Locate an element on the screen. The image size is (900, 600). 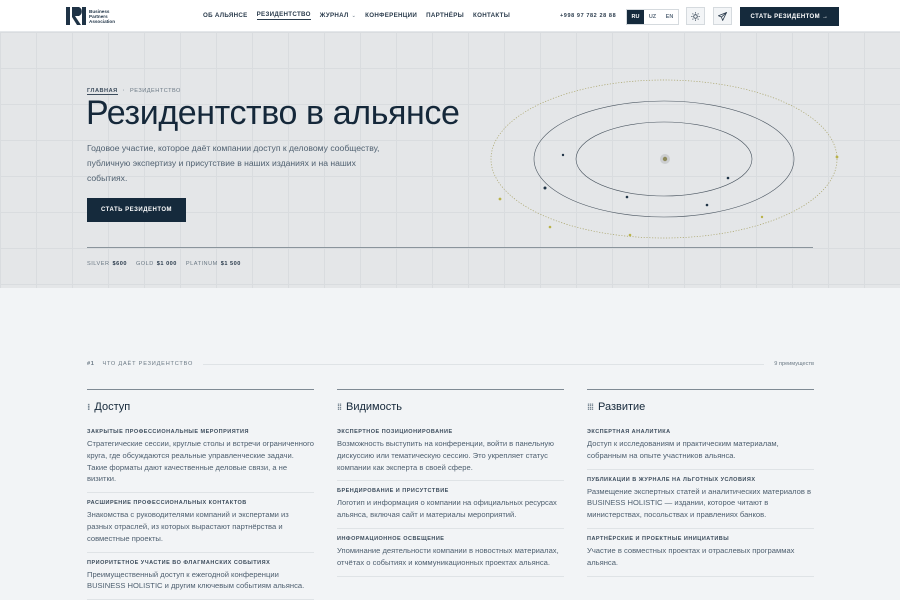
nav-contacts-label: КОНТАКТЫ is located at coordinates (492, 15).